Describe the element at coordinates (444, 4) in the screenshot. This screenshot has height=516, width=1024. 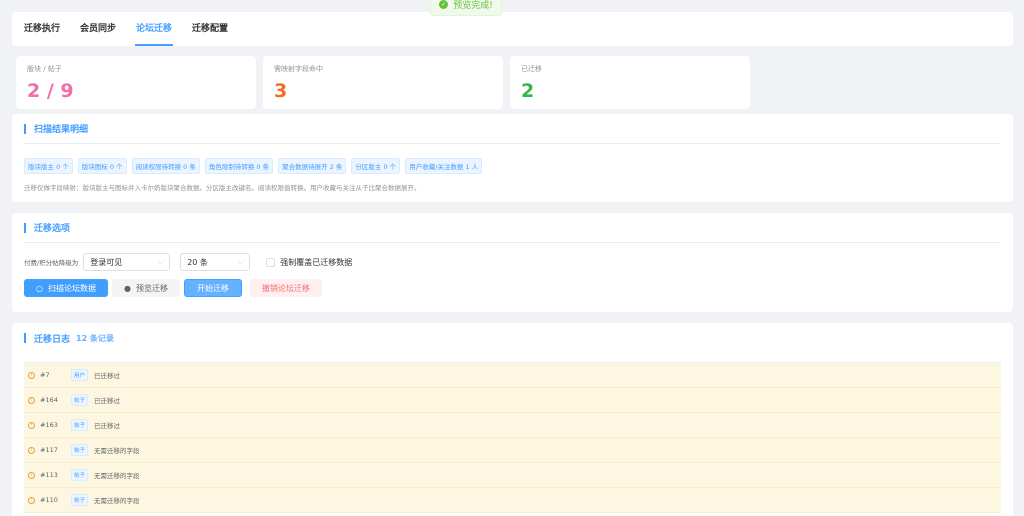
I see `check-circle-icon: ✓` at that location.